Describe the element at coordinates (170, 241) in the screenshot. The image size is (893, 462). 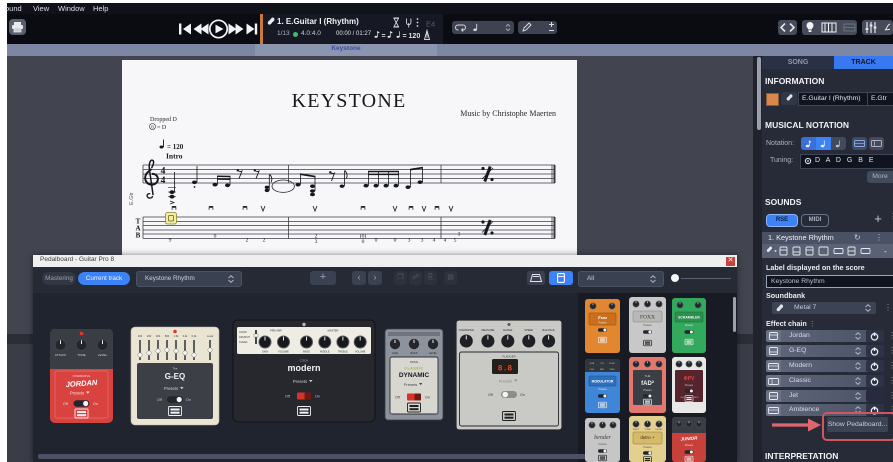
I see `svg-text: 9` at that location.